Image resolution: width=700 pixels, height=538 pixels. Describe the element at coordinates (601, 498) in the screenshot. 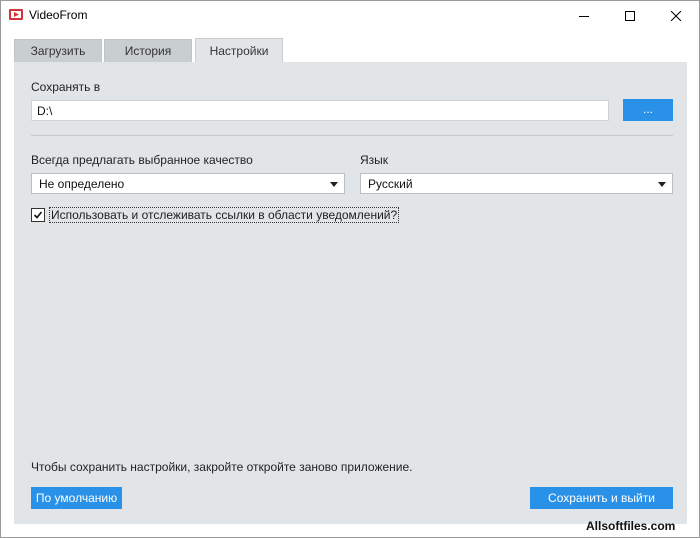

I see `save-and-exit-button: Сохранить и выйти` at that location.